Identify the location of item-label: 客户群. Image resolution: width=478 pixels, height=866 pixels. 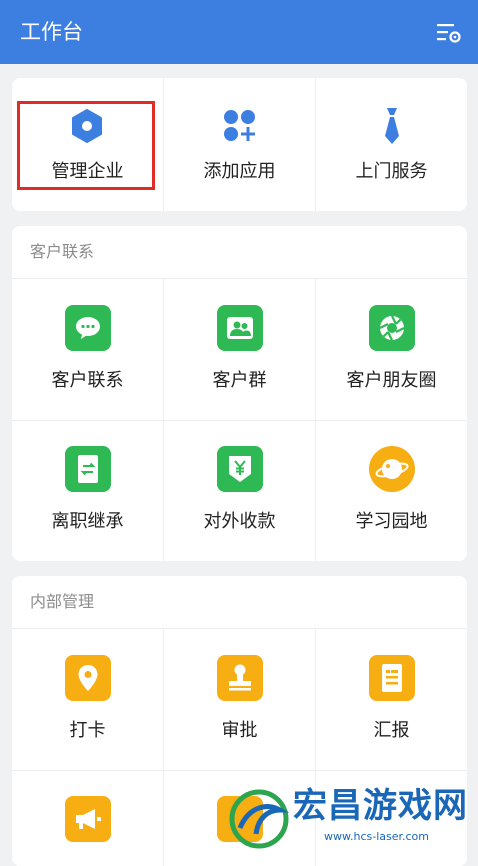
(239, 380).